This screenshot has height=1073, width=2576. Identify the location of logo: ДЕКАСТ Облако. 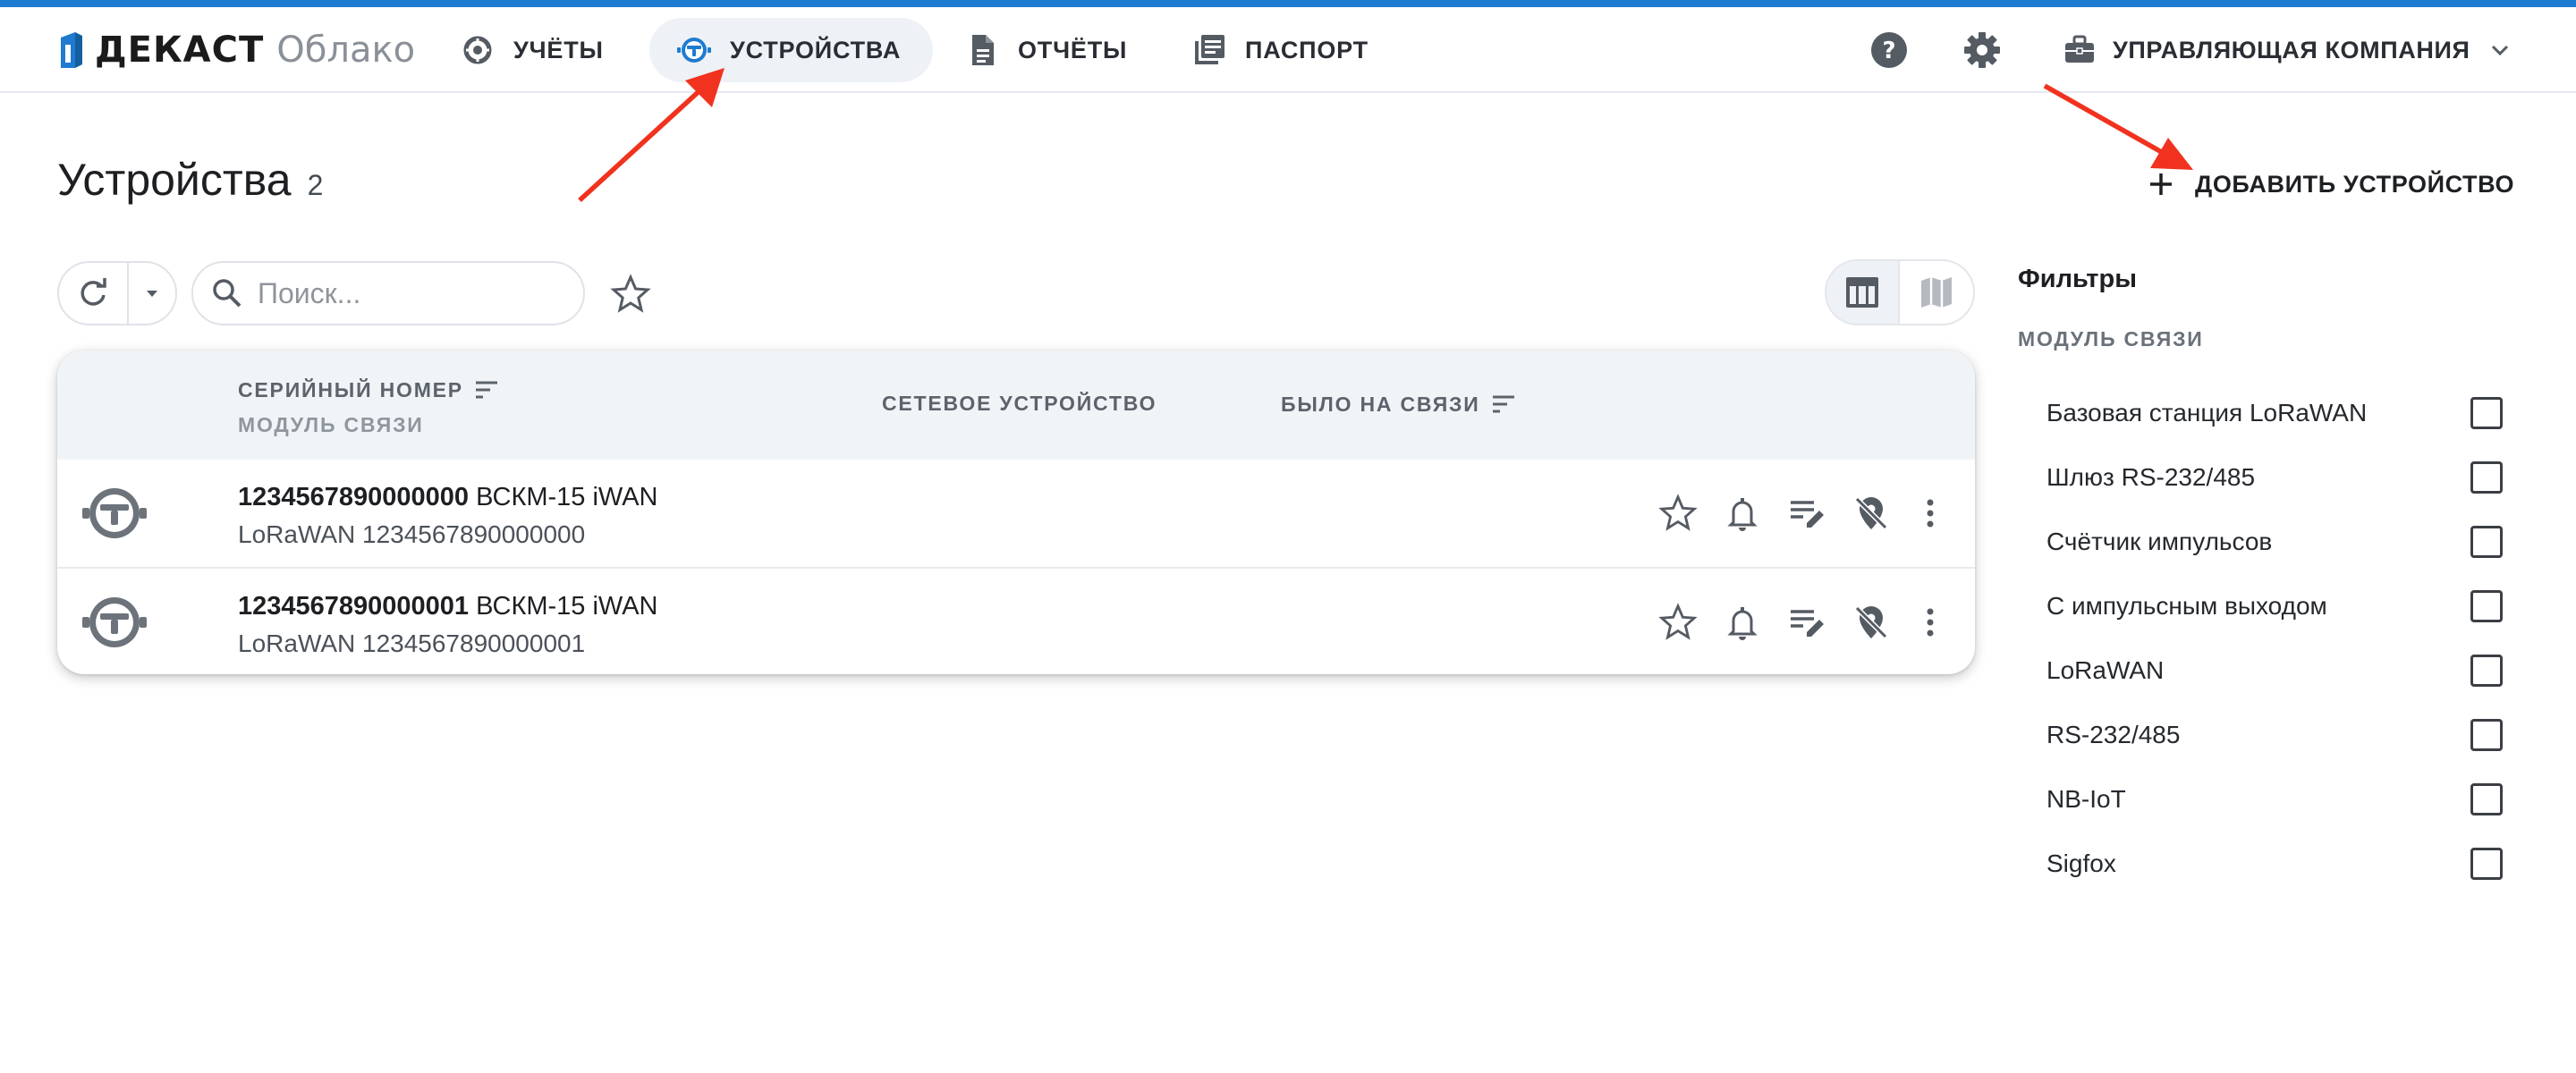
(236, 50).